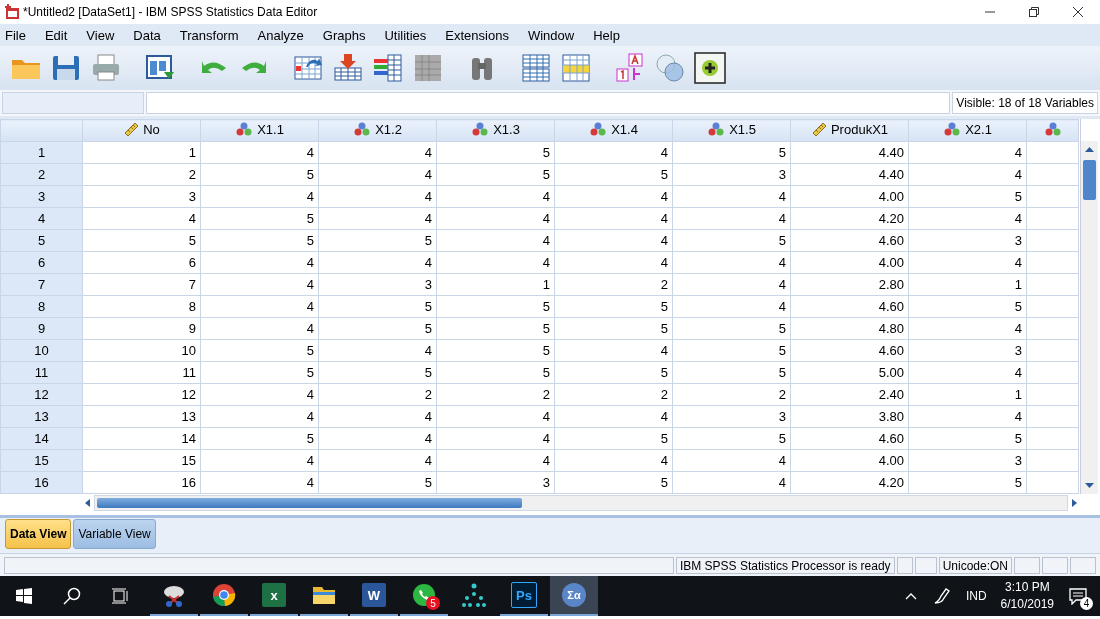  I want to click on column-header: X1.5, so click(731, 130).